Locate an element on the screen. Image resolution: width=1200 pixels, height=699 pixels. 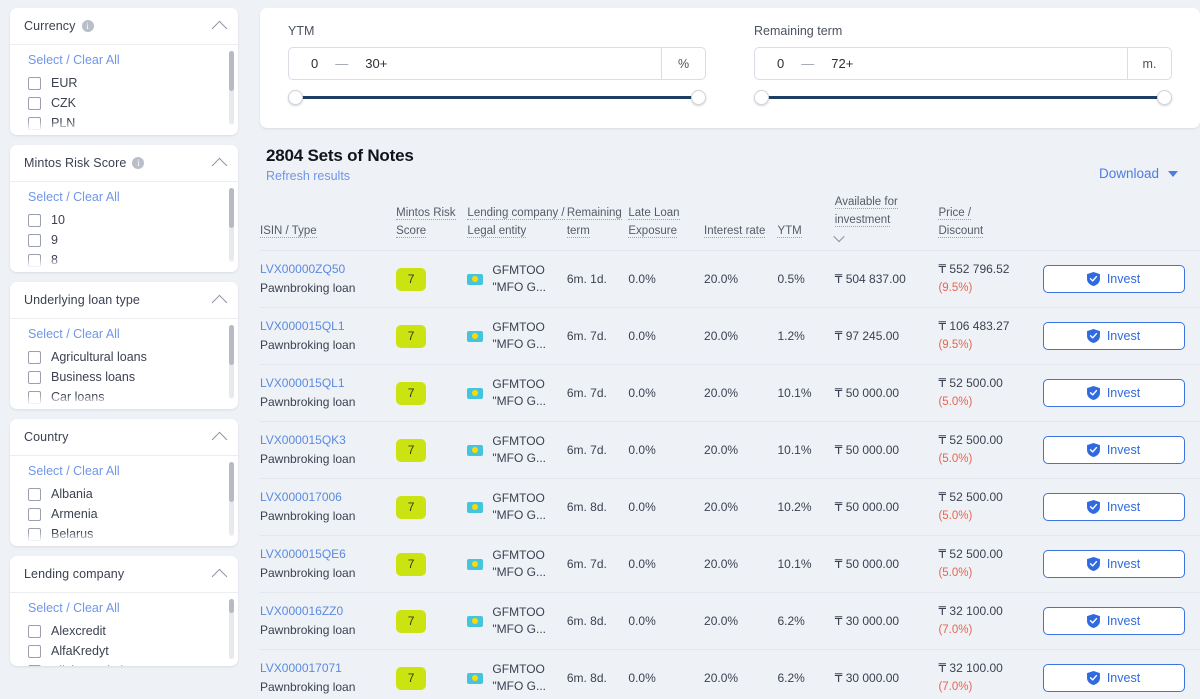
isin-link: LVX000015QL1 is located at coordinates (328, 383).